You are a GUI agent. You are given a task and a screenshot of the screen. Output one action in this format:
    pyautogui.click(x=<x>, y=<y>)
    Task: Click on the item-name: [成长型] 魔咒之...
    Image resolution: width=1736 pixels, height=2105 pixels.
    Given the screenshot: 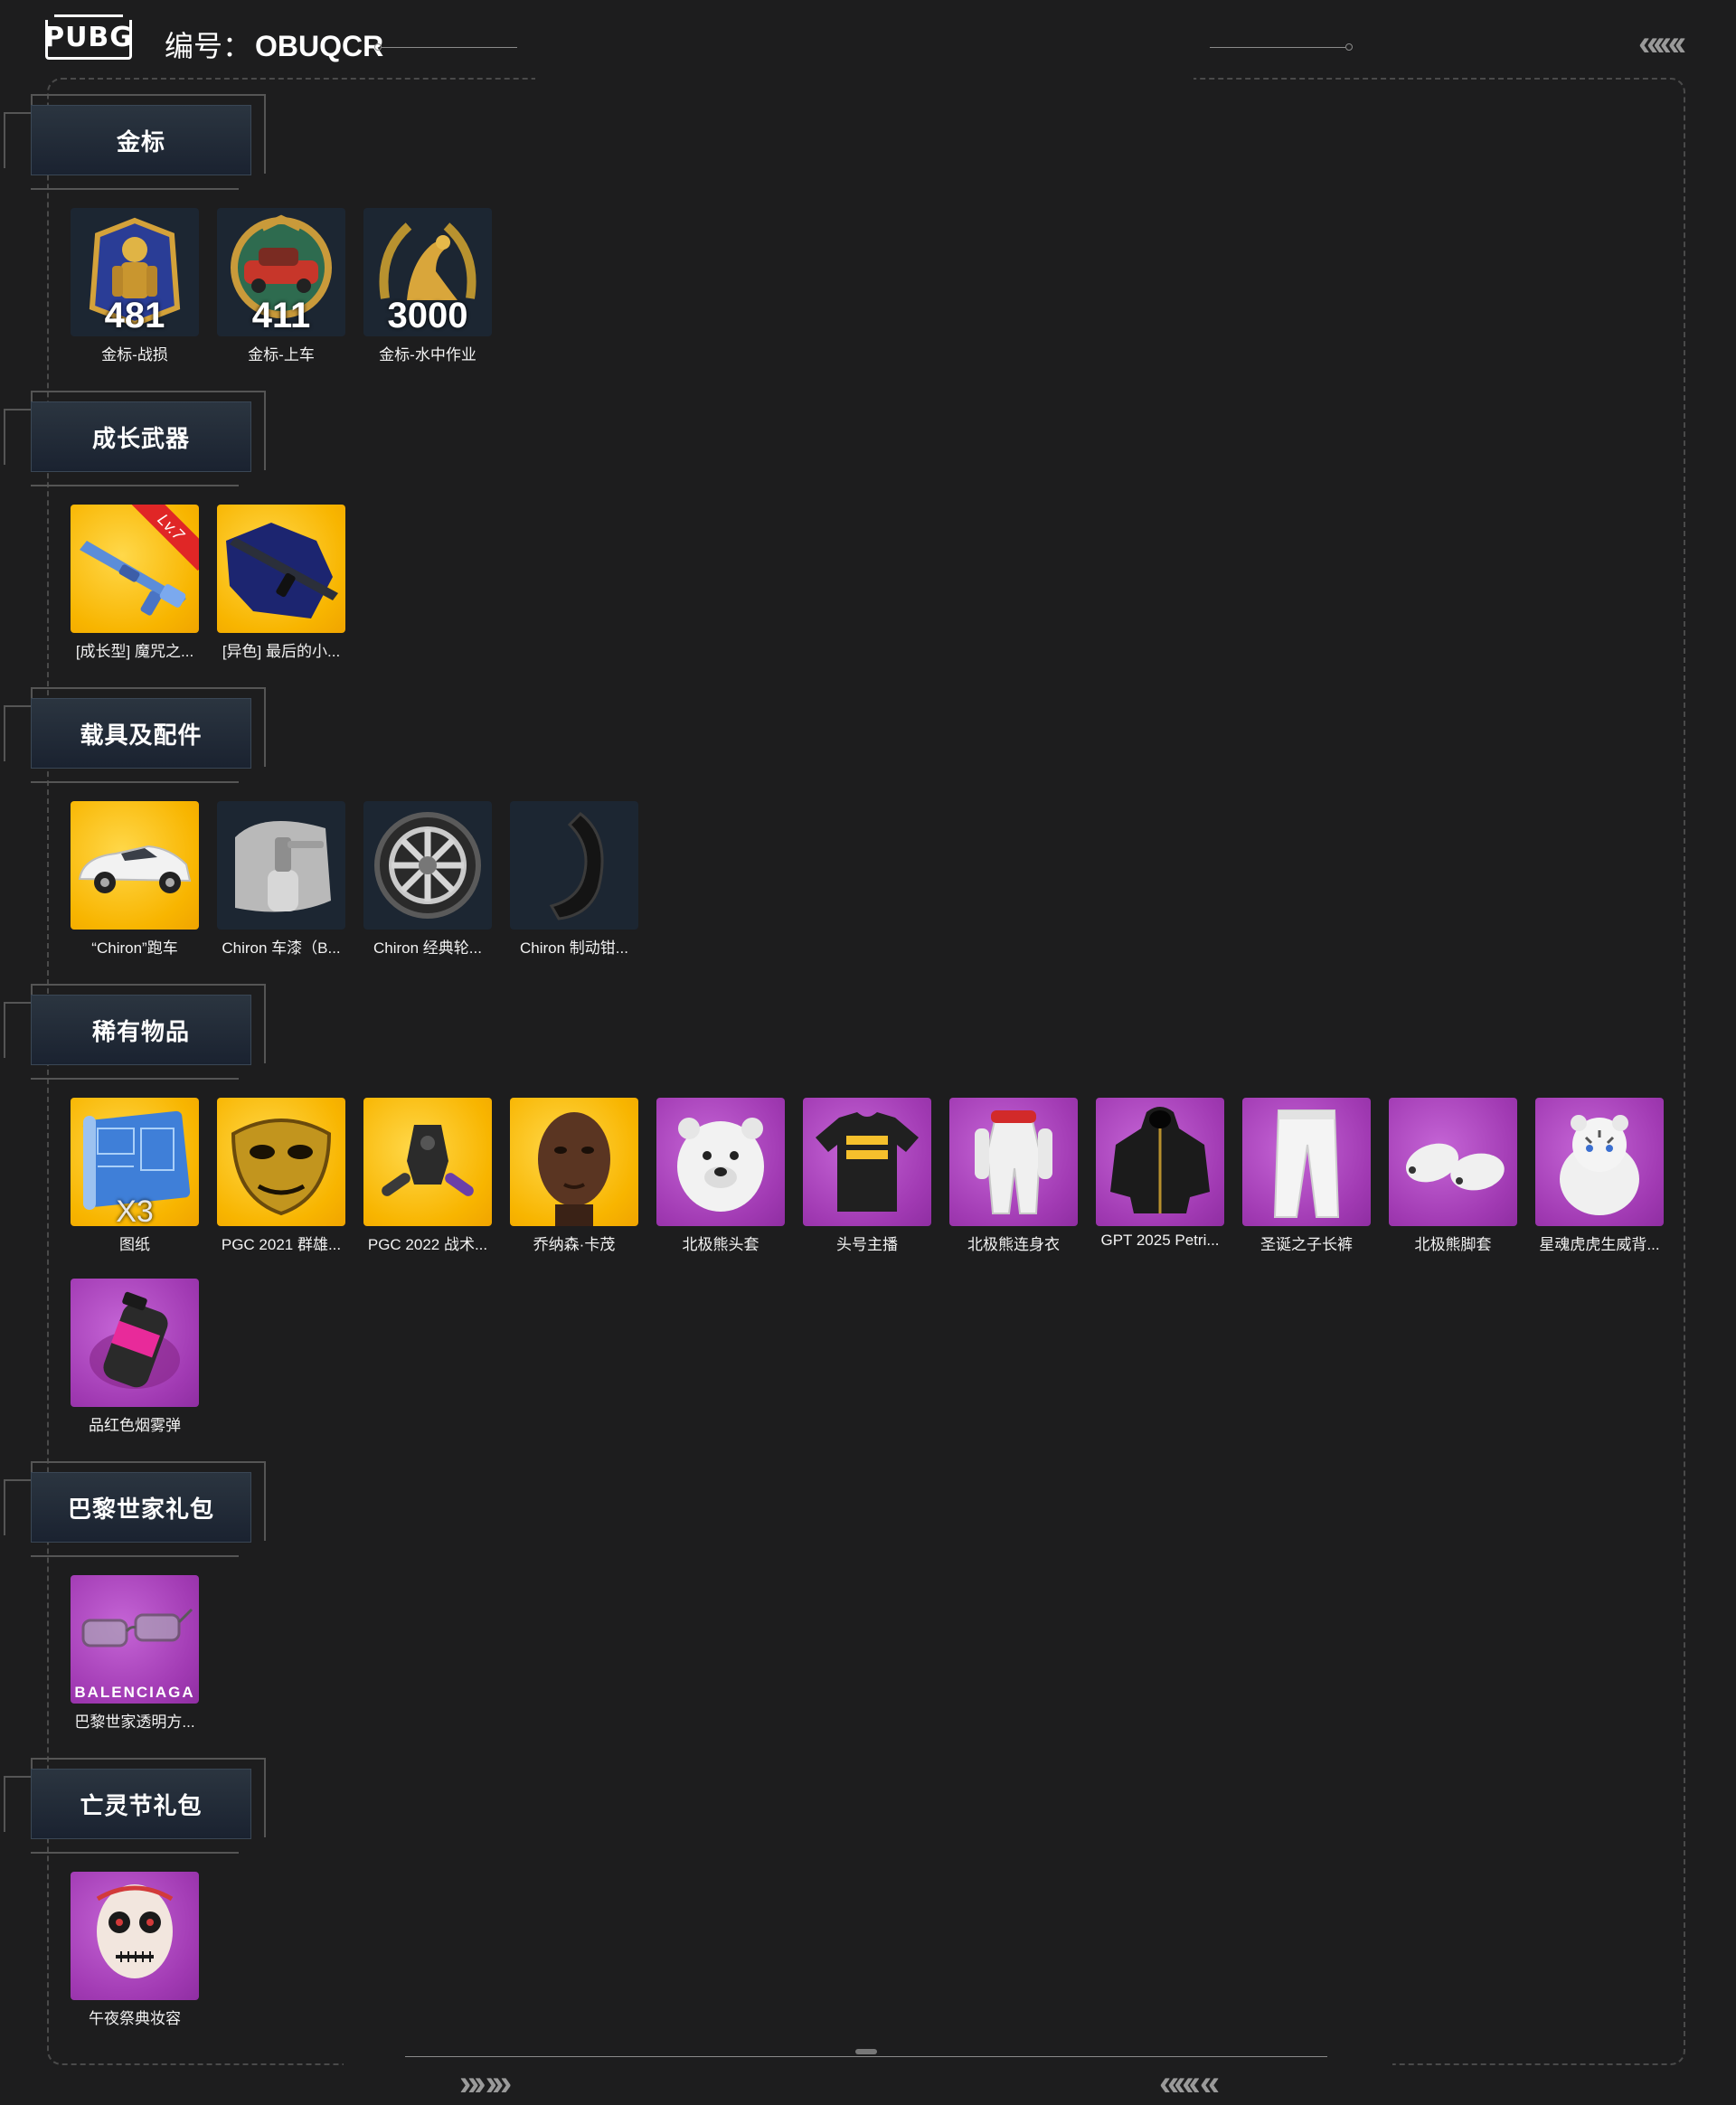 What is the action you would take?
    pyautogui.click(x=134, y=651)
    